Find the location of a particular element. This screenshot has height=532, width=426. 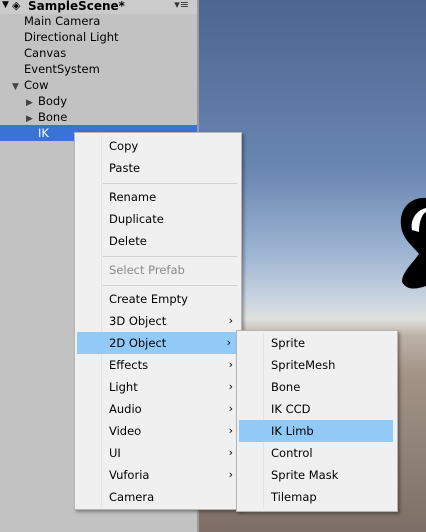

menu-item-effects: Effects › is located at coordinates (158, 365).